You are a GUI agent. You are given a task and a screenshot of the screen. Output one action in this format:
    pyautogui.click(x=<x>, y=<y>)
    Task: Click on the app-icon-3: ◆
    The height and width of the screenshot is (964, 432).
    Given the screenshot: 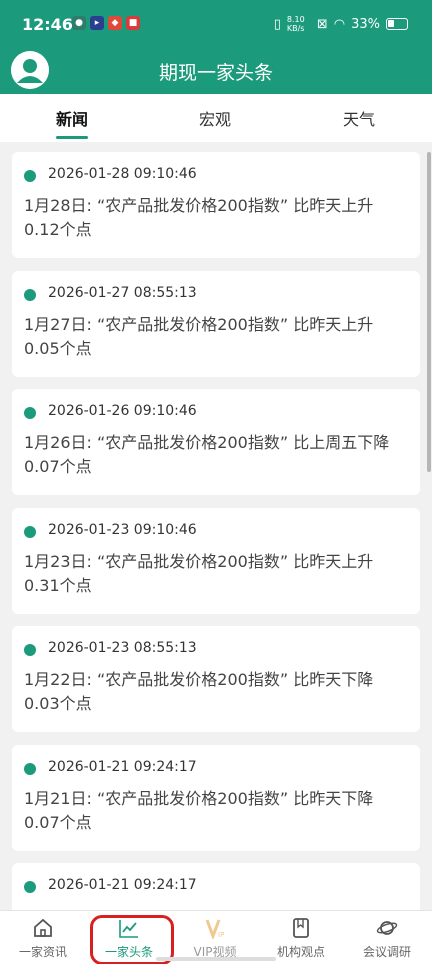 What is the action you would take?
    pyautogui.click(x=115, y=23)
    